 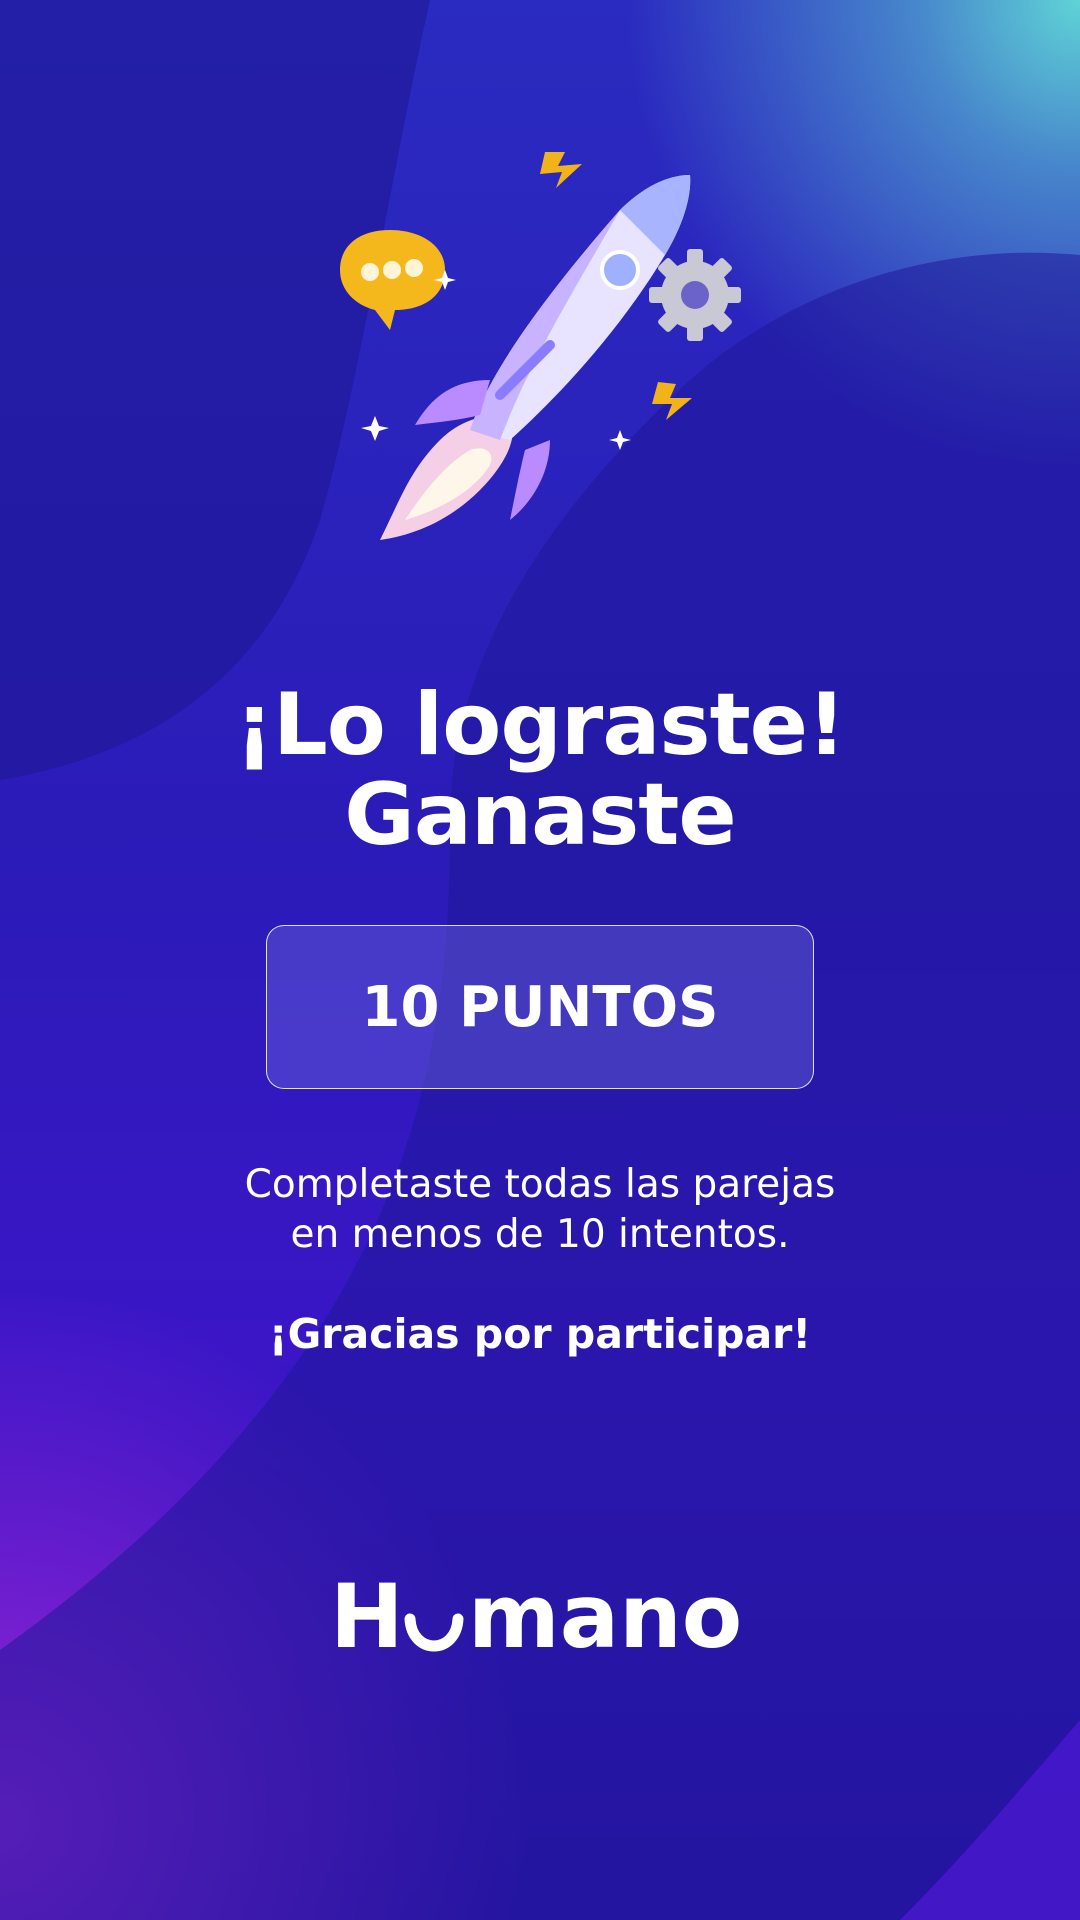 I want to click on points-badge: 10 PUNTOS, so click(x=540, y=1007).